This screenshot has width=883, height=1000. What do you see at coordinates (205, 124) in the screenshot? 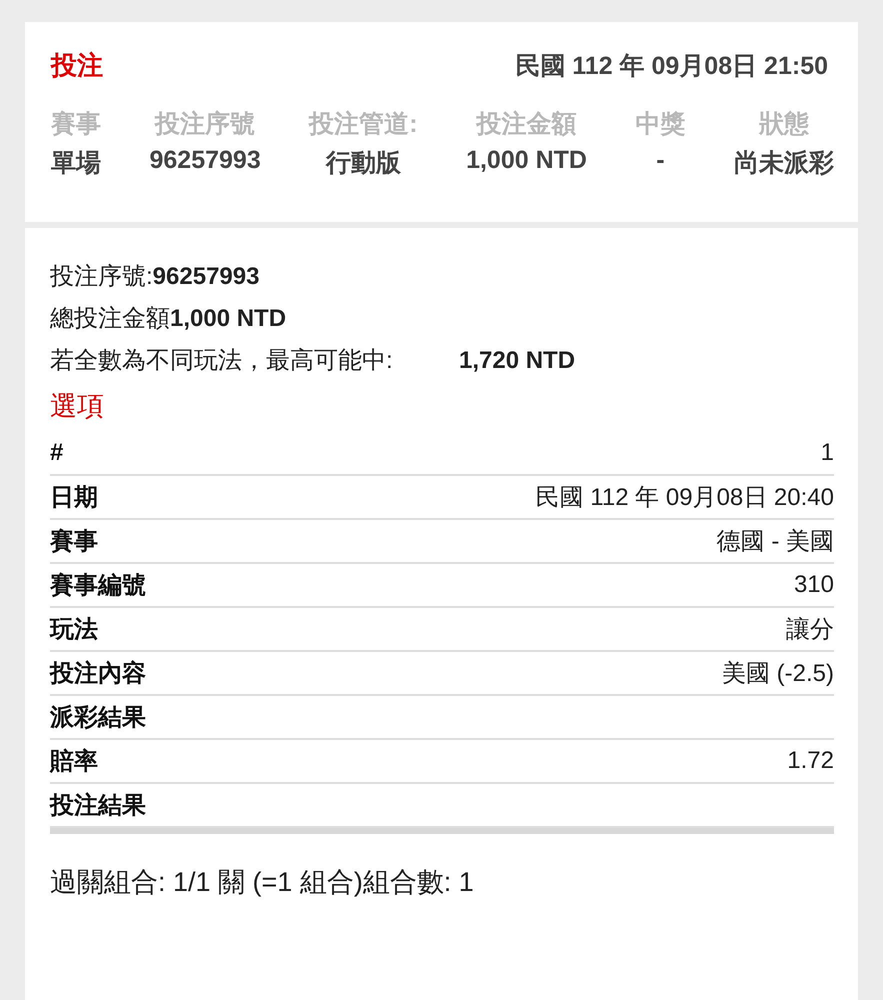
I see `column-label: 投注序號` at bounding box center [205, 124].